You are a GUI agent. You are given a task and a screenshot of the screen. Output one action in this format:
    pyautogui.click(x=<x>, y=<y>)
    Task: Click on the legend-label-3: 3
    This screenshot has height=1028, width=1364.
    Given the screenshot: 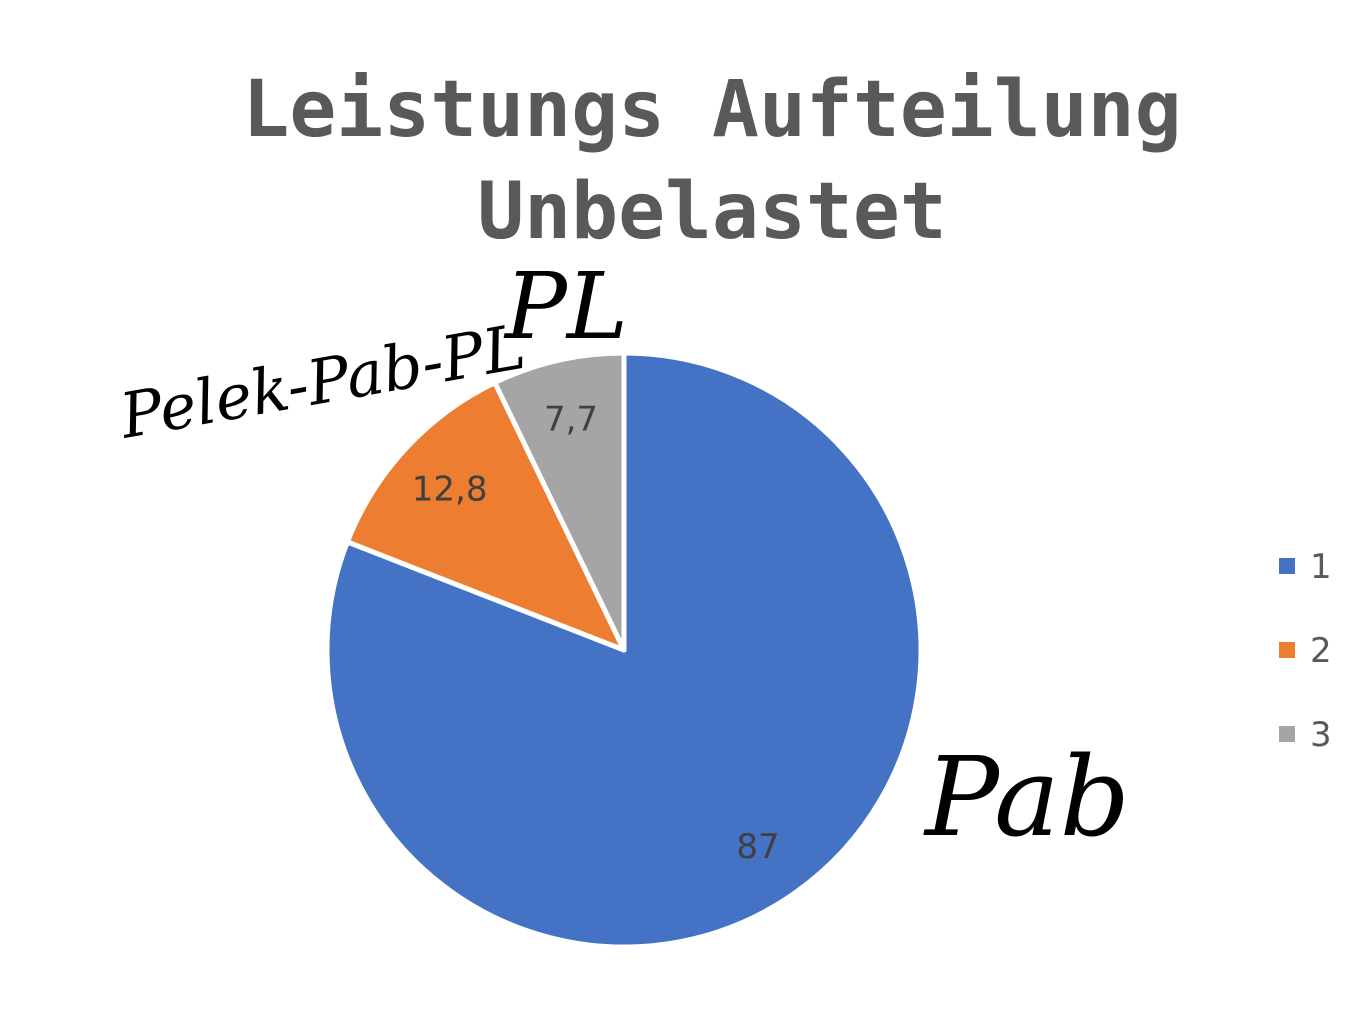 What is the action you would take?
    pyautogui.click(x=1321, y=735)
    